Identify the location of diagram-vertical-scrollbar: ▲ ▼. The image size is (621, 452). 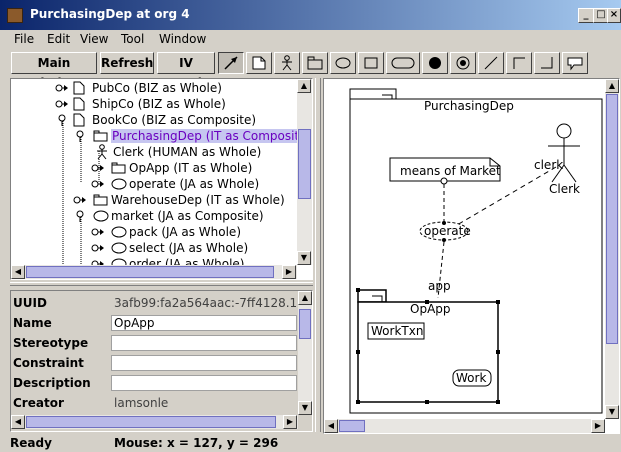
(612, 249).